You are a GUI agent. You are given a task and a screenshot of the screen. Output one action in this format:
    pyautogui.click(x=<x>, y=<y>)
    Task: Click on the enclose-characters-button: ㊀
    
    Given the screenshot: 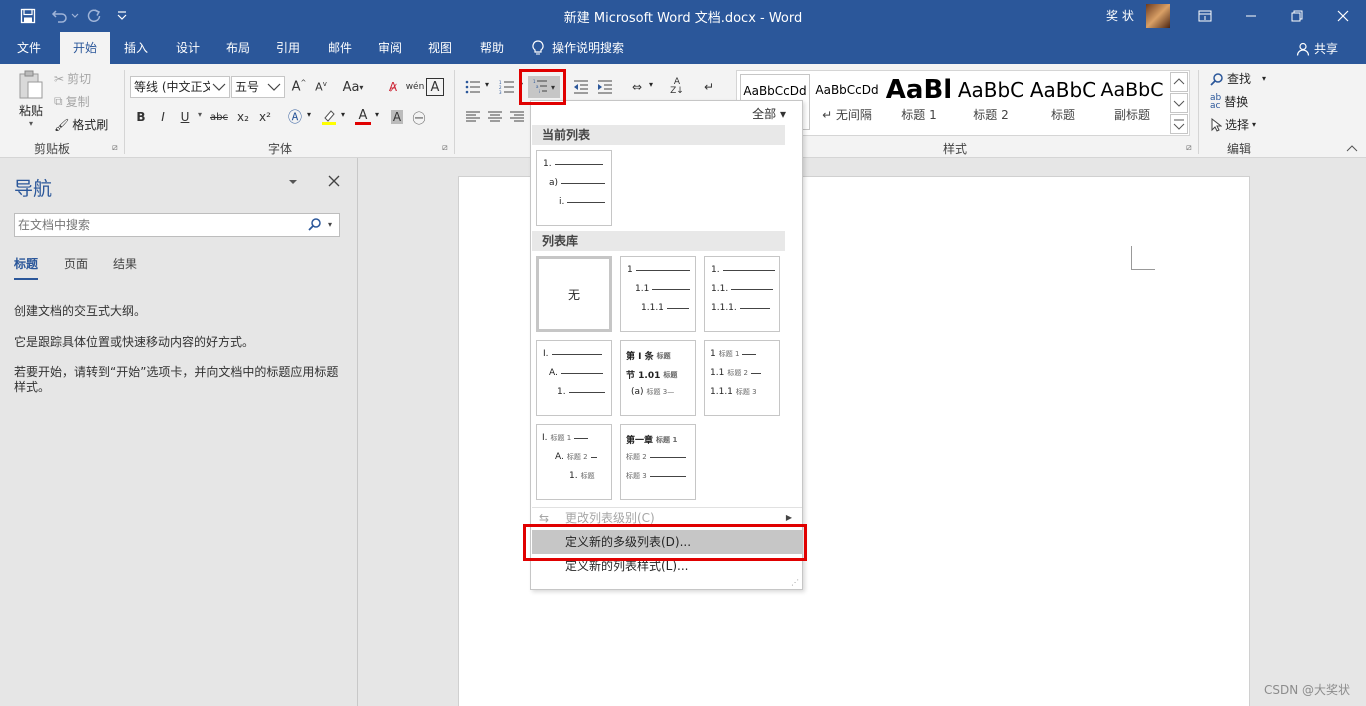 What is the action you would take?
    pyautogui.click(x=419, y=117)
    